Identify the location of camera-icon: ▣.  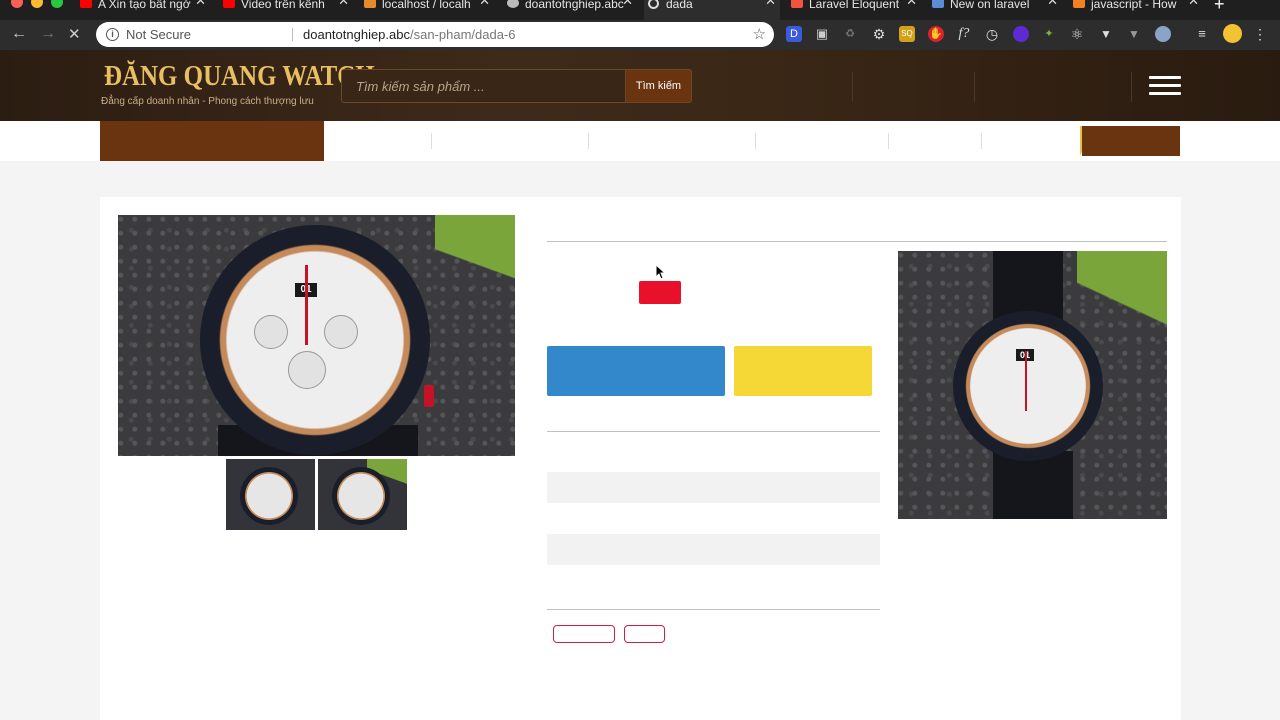
(822, 34).